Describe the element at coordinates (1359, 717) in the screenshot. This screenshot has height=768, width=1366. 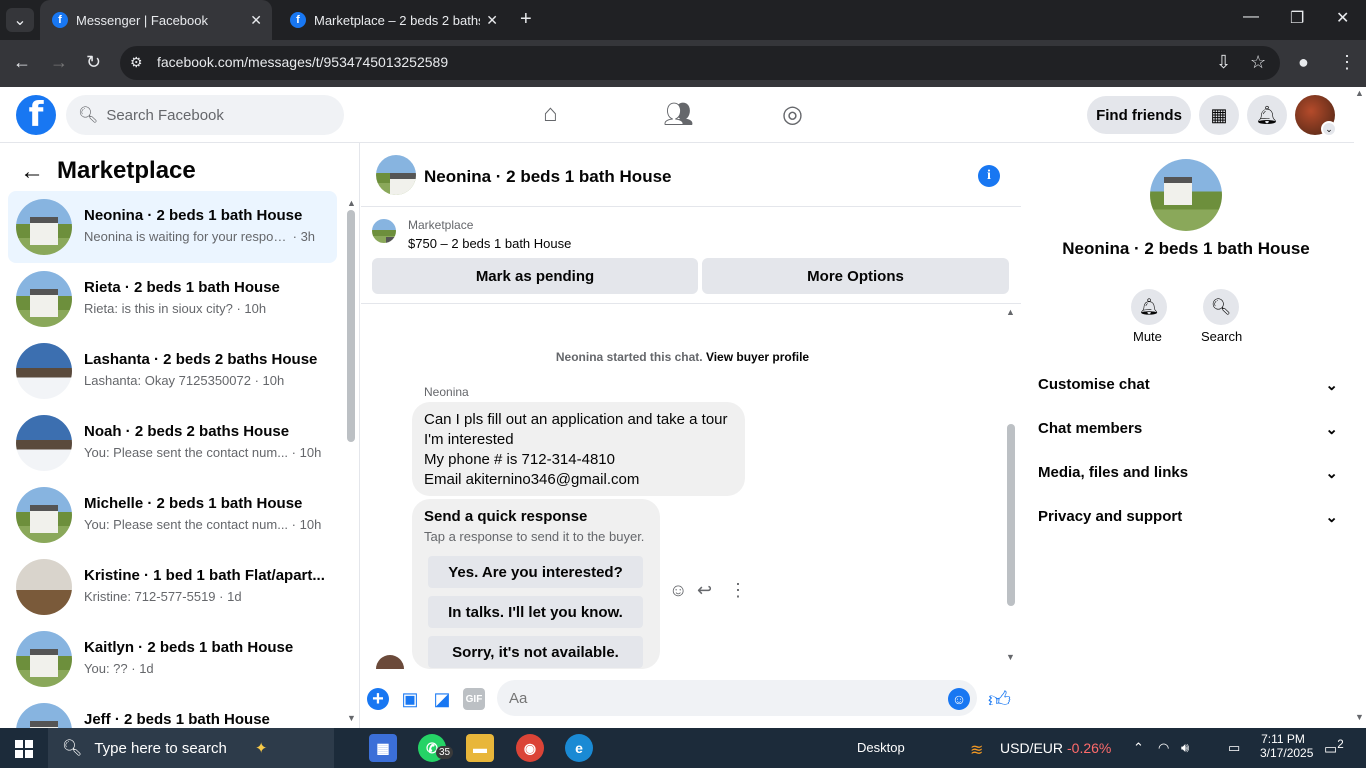
I see `page-scroll-down-icon: ▼` at that location.